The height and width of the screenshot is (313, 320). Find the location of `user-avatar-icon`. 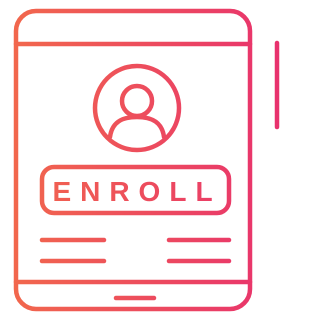

user-avatar-icon is located at coordinates (137, 108).